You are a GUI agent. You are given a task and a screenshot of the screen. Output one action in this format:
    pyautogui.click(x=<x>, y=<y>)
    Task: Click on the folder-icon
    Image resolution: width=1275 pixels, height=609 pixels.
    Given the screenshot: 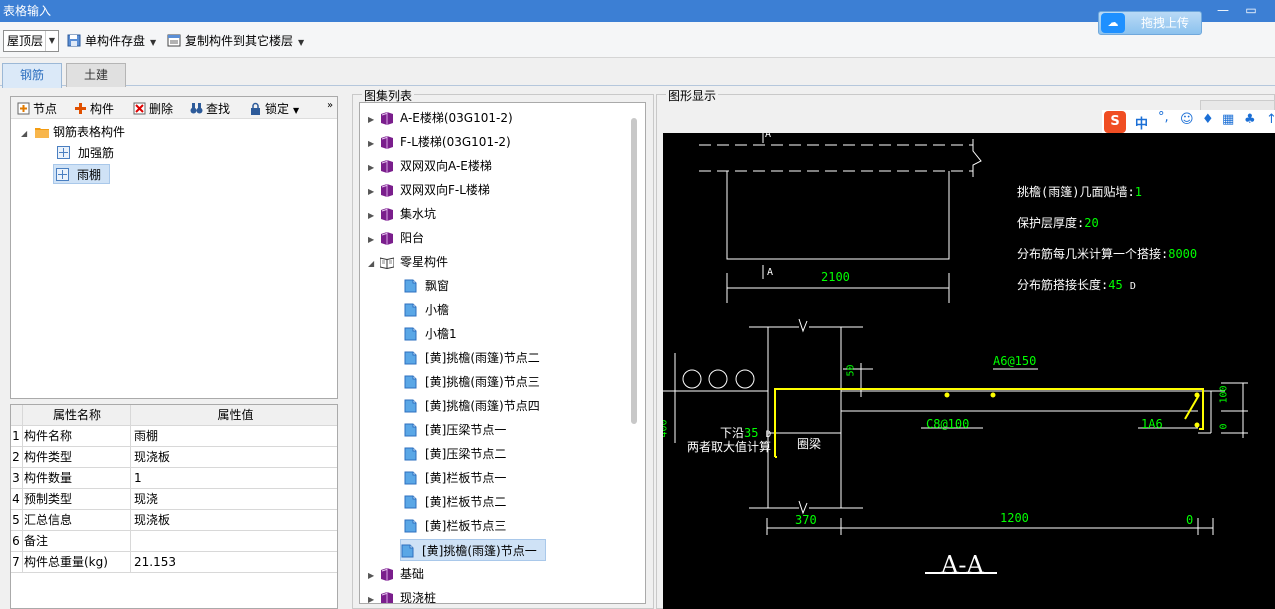 What is the action you would take?
    pyautogui.click(x=41, y=133)
    